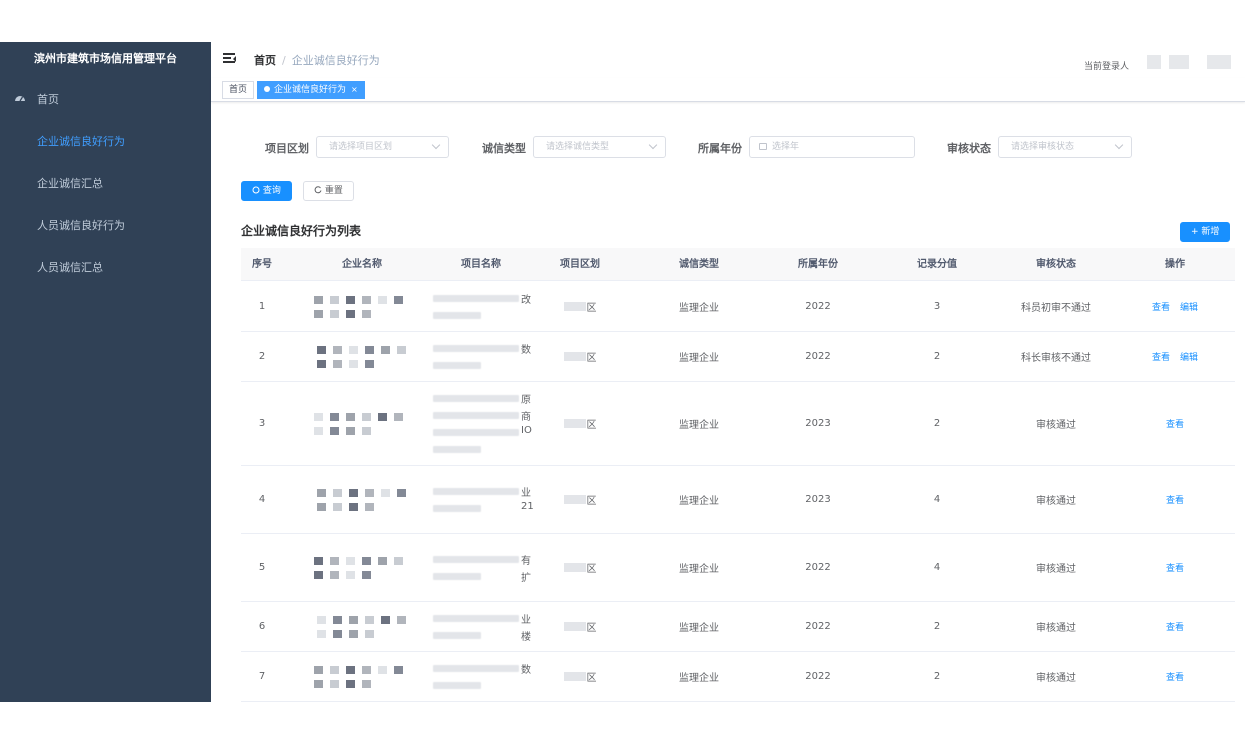 The width and height of the screenshot is (1245, 744). Describe the element at coordinates (578, 147) in the screenshot. I see `type-placeholder: 请选择诚信类型` at that location.